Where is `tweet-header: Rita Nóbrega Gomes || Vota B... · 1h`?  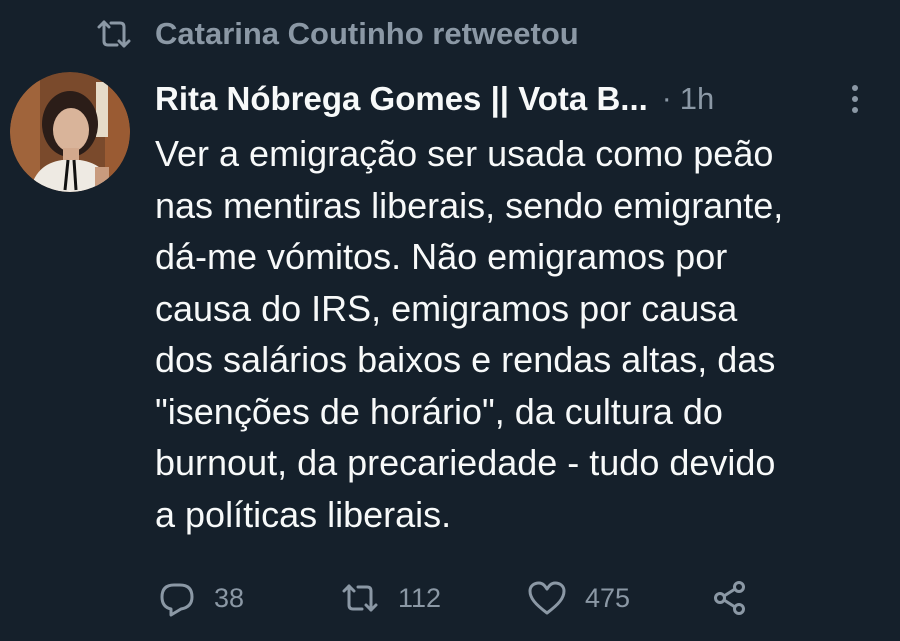 tweet-header: Rita Nóbrega Gomes || Vota B... · 1h is located at coordinates (525, 99).